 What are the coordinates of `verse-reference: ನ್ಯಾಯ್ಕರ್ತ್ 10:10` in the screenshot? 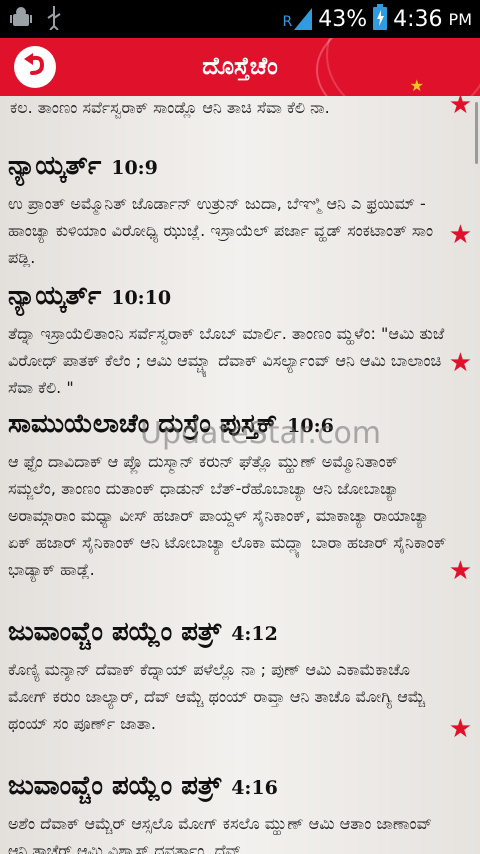 It's located at (228, 297).